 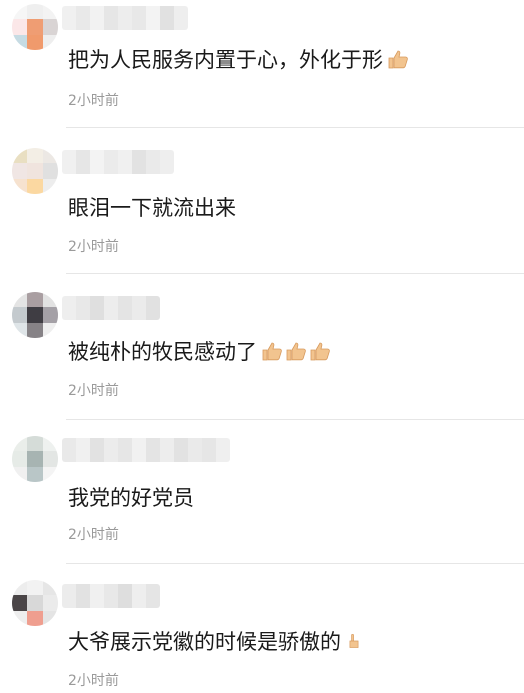 What do you see at coordinates (162, 352) in the screenshot?
I see `comment-body: 被纯朴的牧民感动了` at bounding box center [162, 352].